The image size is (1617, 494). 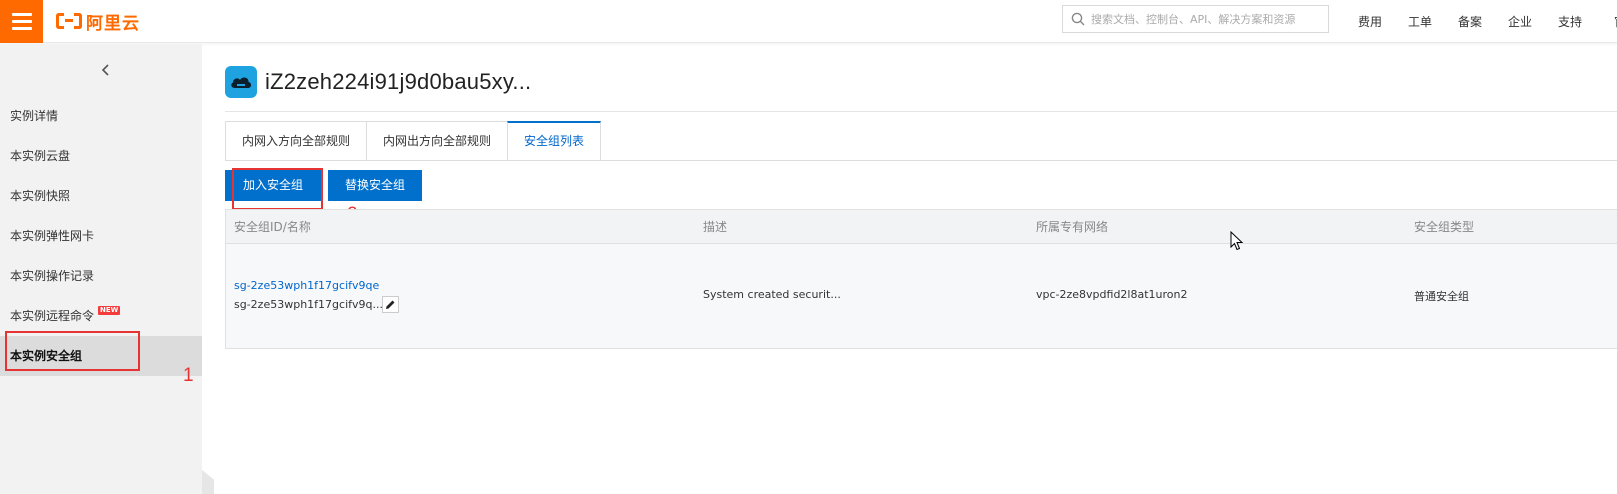 I want to click on top-nav: 费用 工单 备案 企业 支持 官, so click(x=1481, y=21).